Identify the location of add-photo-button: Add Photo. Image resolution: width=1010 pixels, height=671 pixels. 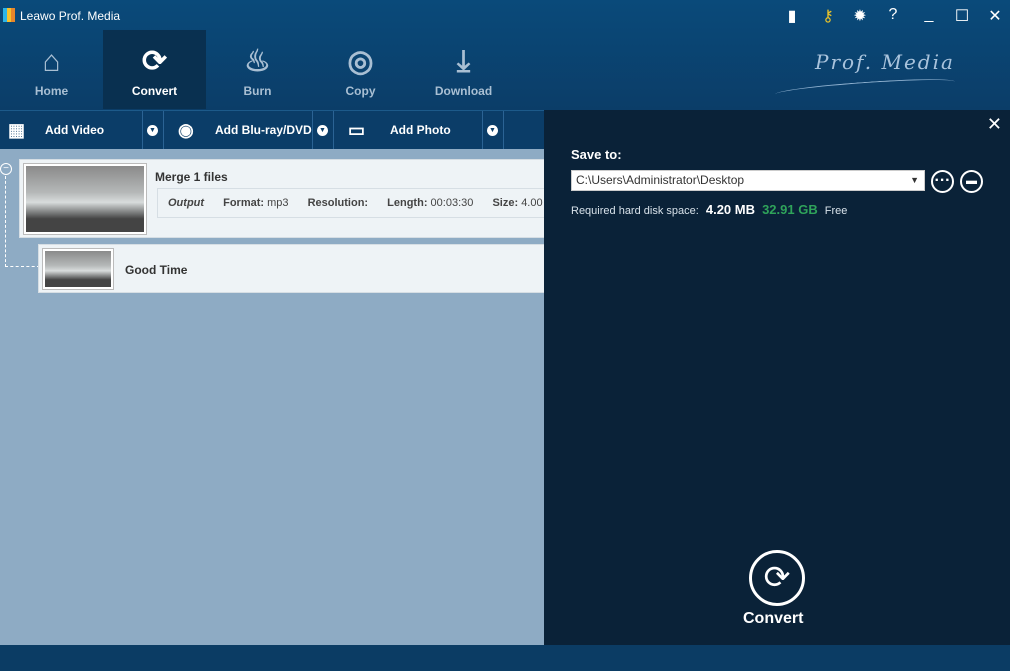
(420, 130).